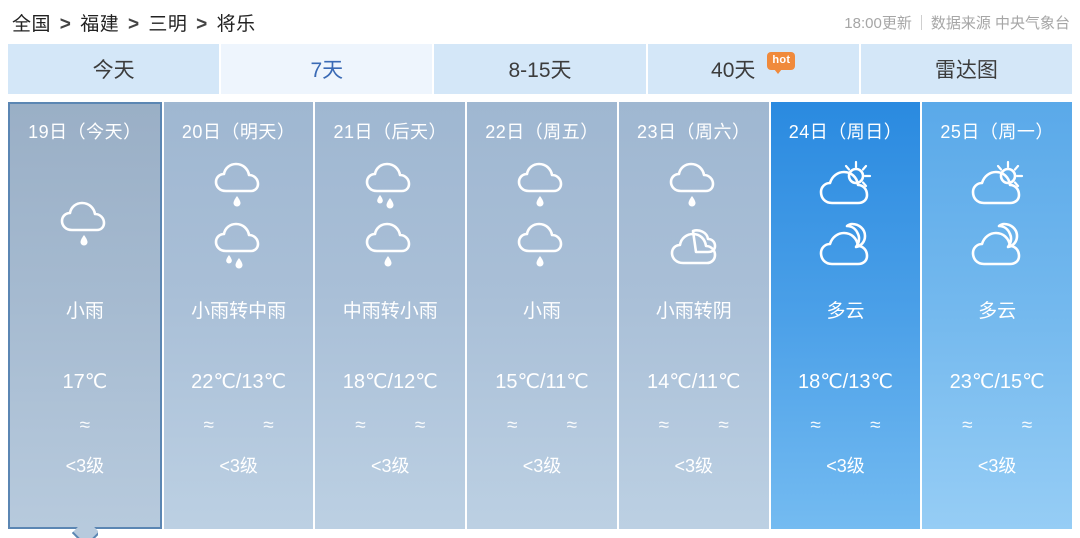  What do you see at coordinates (239, 382) in the screenshot?
I see `card-temperature: 22℃/13℃` at bounding box center [239, 382].